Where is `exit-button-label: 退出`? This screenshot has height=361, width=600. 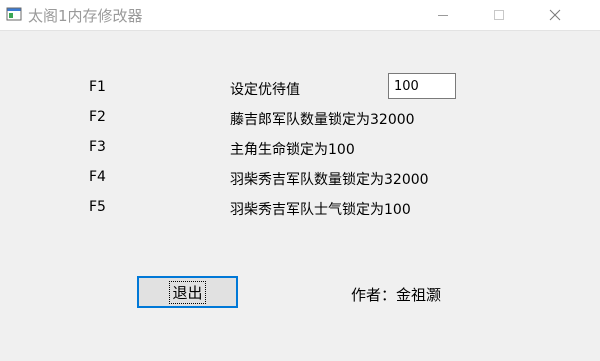 exit-button-label: 退出 is located at coordinates (187, 292).